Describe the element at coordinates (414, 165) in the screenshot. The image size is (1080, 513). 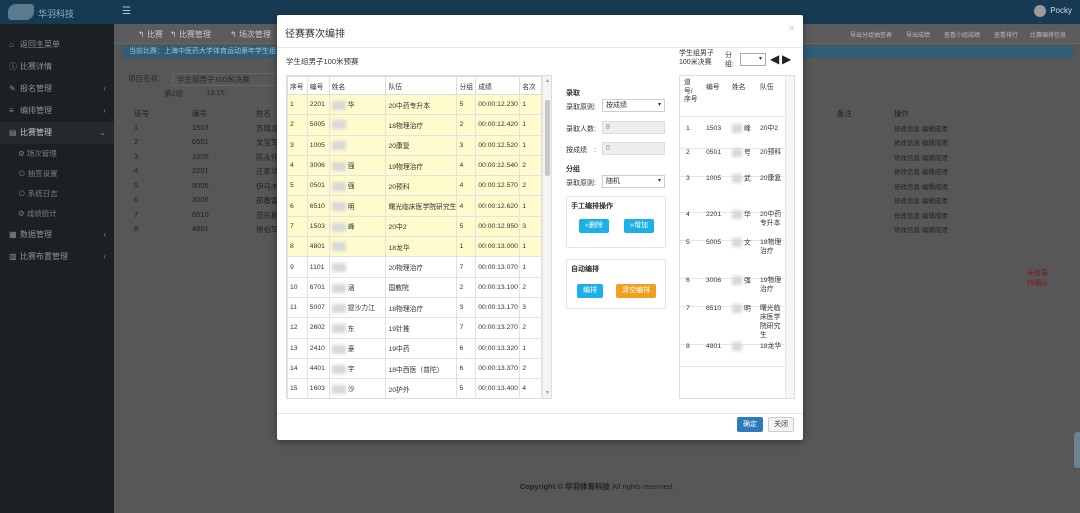
I see `table-row: 4 3006 强 19物理治疗 4 00:00:12.540 2` at that location.